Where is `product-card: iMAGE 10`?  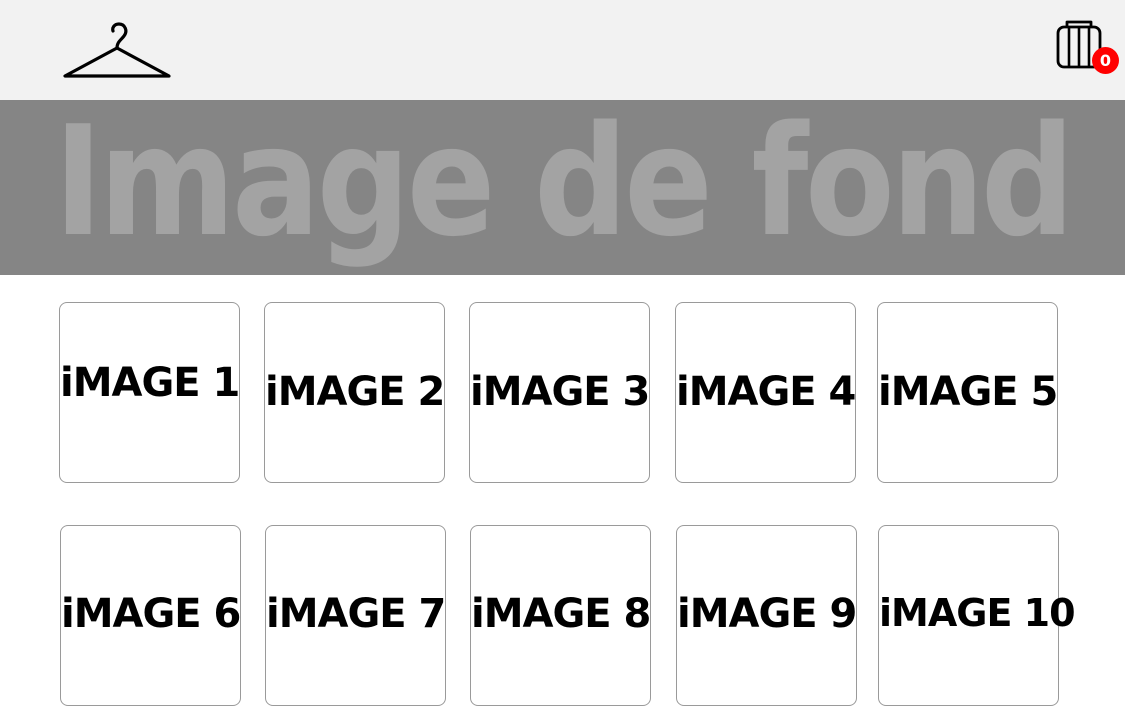
product-card: iMAGE 10 is located at coordinates (977, 615).